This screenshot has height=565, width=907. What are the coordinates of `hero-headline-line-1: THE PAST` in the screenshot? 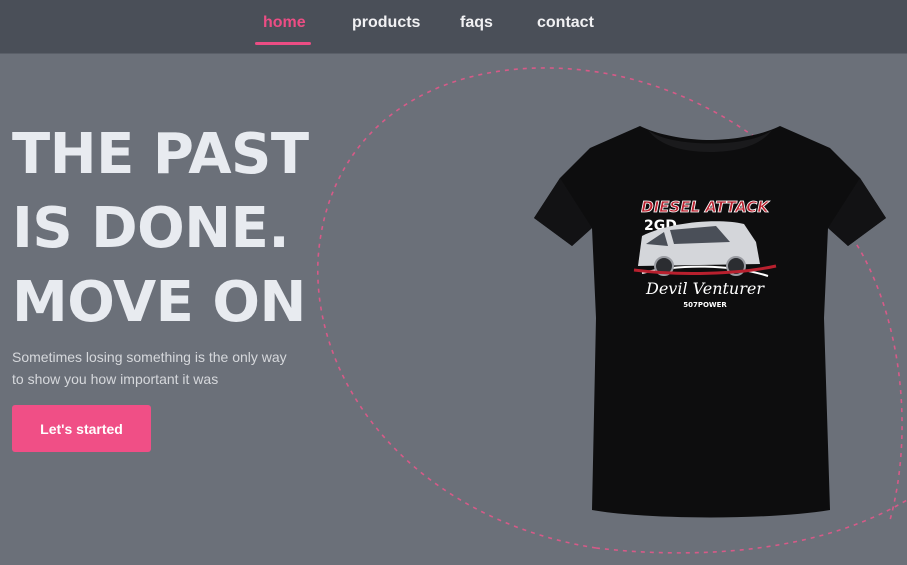 It's located at (160, 154).